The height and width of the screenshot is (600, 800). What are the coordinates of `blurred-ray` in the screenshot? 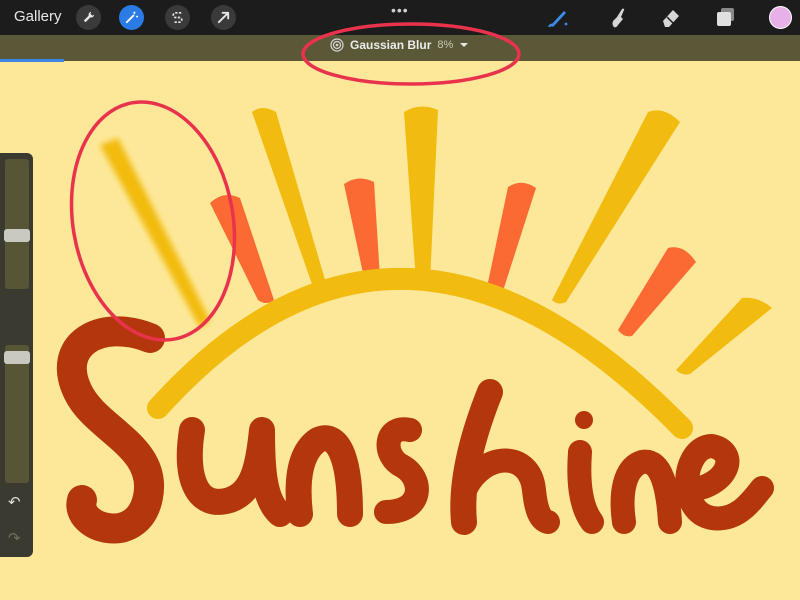 It's located at (155, 233).